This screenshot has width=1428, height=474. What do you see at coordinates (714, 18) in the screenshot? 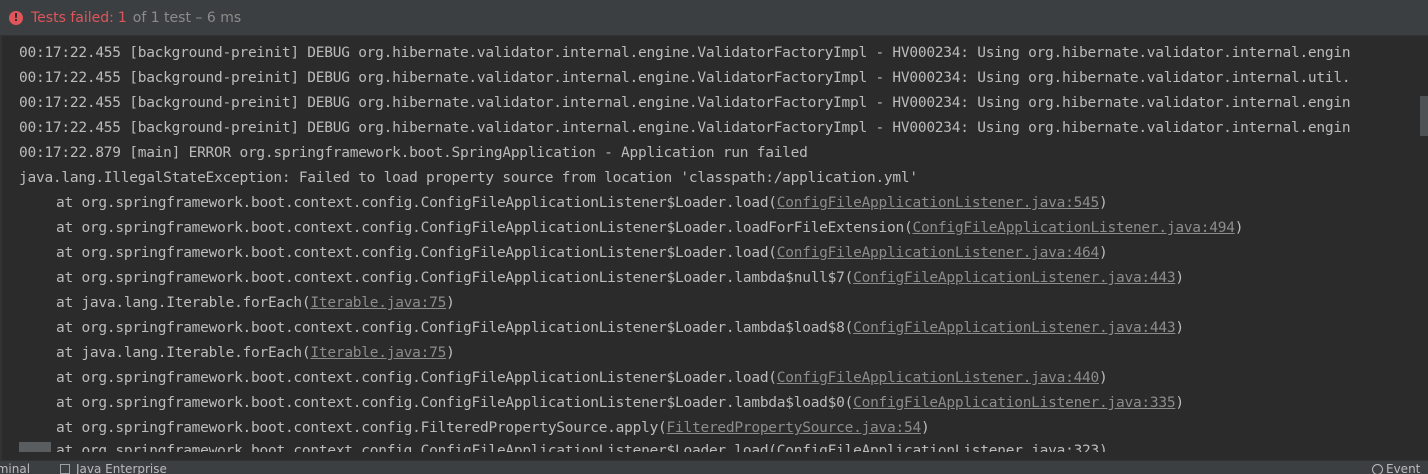
I see `test-status-bar: ! Tests failed: 1 of 1 test – 6 ms` at bounding box center [714, 18].